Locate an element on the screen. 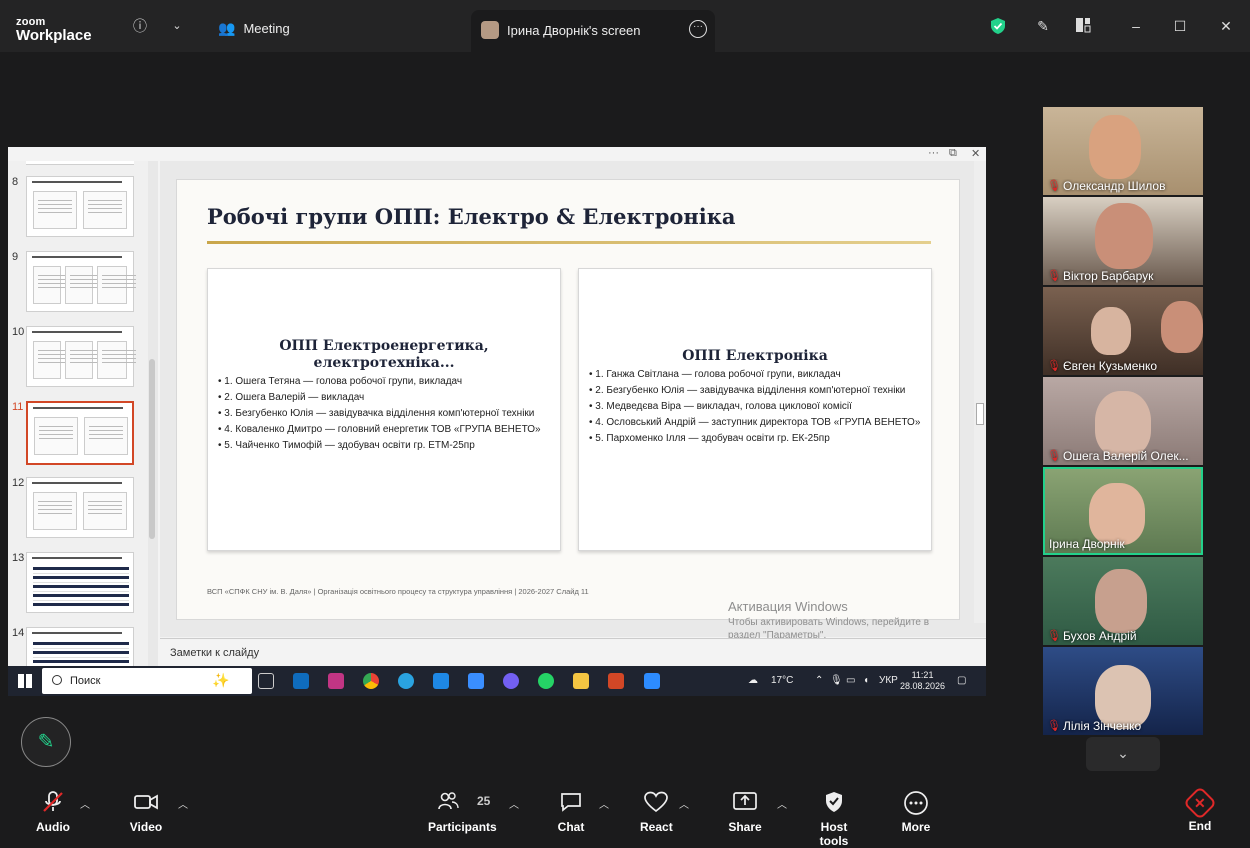  thumbnails-scrollbar is located at coordinates (153, 413).